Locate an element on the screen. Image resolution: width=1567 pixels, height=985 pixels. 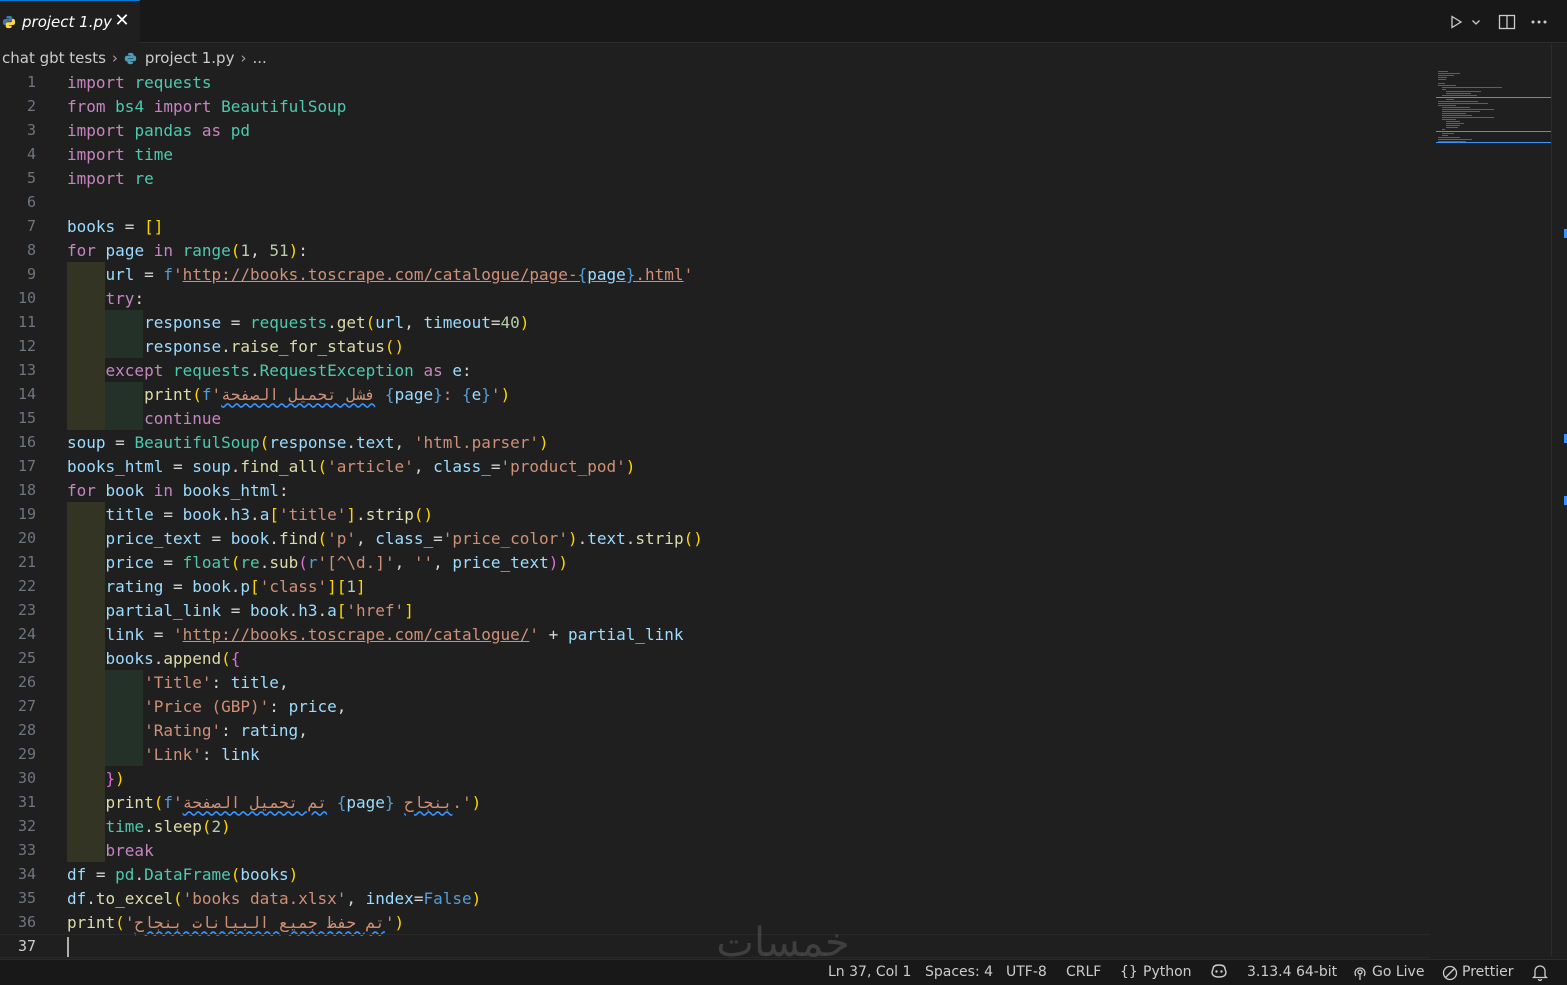
line-number: 19 is located at coordinates (26, 514).